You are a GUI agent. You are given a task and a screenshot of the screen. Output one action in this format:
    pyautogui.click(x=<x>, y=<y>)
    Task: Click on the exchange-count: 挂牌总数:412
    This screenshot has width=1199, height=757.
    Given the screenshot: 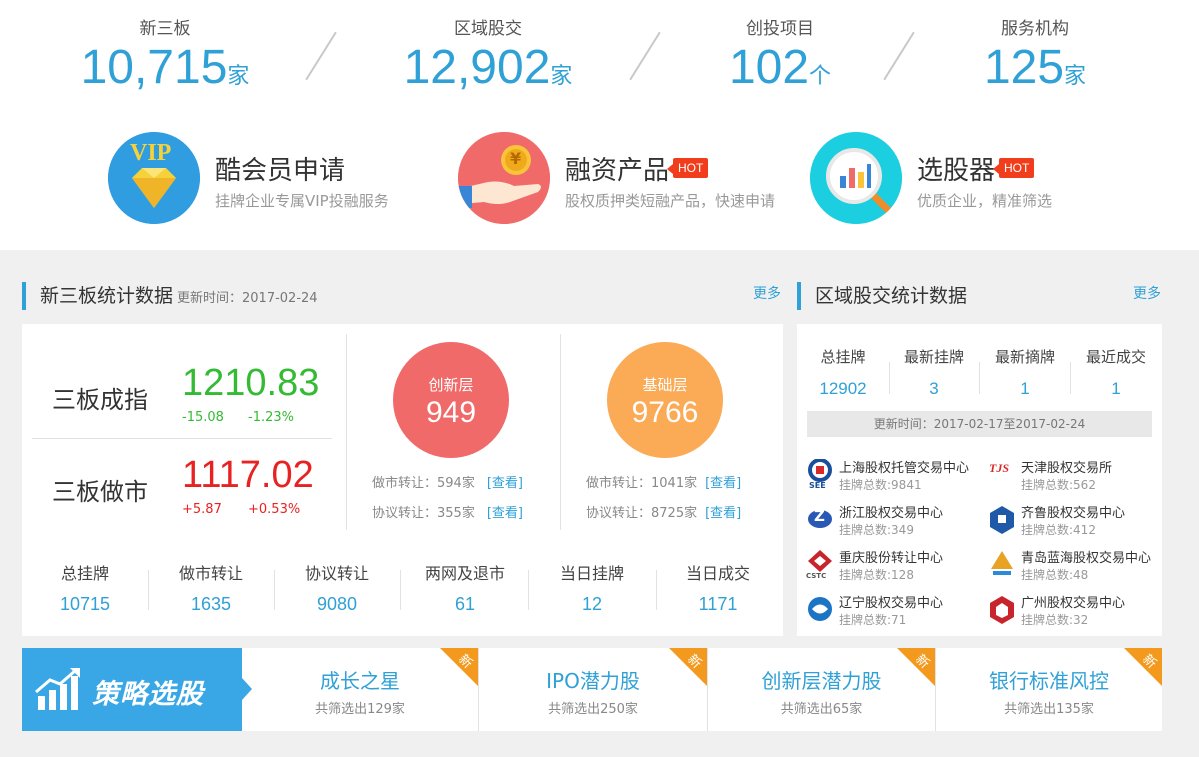 What is the action you would take?
    pyautogui.click(x=1058, y=530)
    